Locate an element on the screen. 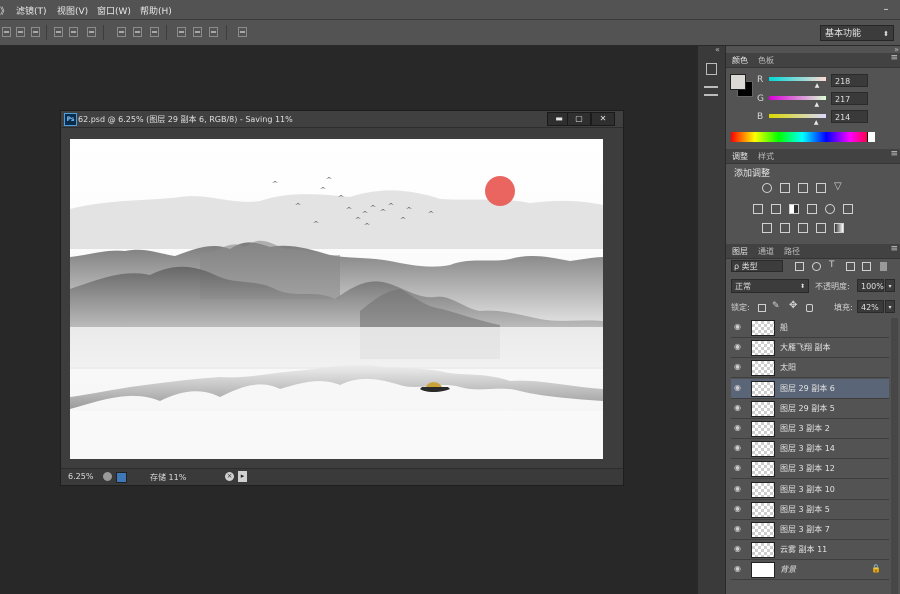 The width and height of the screenshot is (900, 594). lock-transparent-icon is located at coordinates (762, 308).